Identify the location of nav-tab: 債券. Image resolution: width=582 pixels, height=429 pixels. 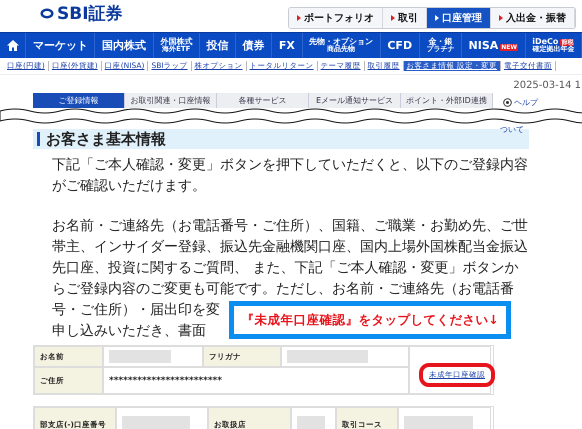
(254, 45).